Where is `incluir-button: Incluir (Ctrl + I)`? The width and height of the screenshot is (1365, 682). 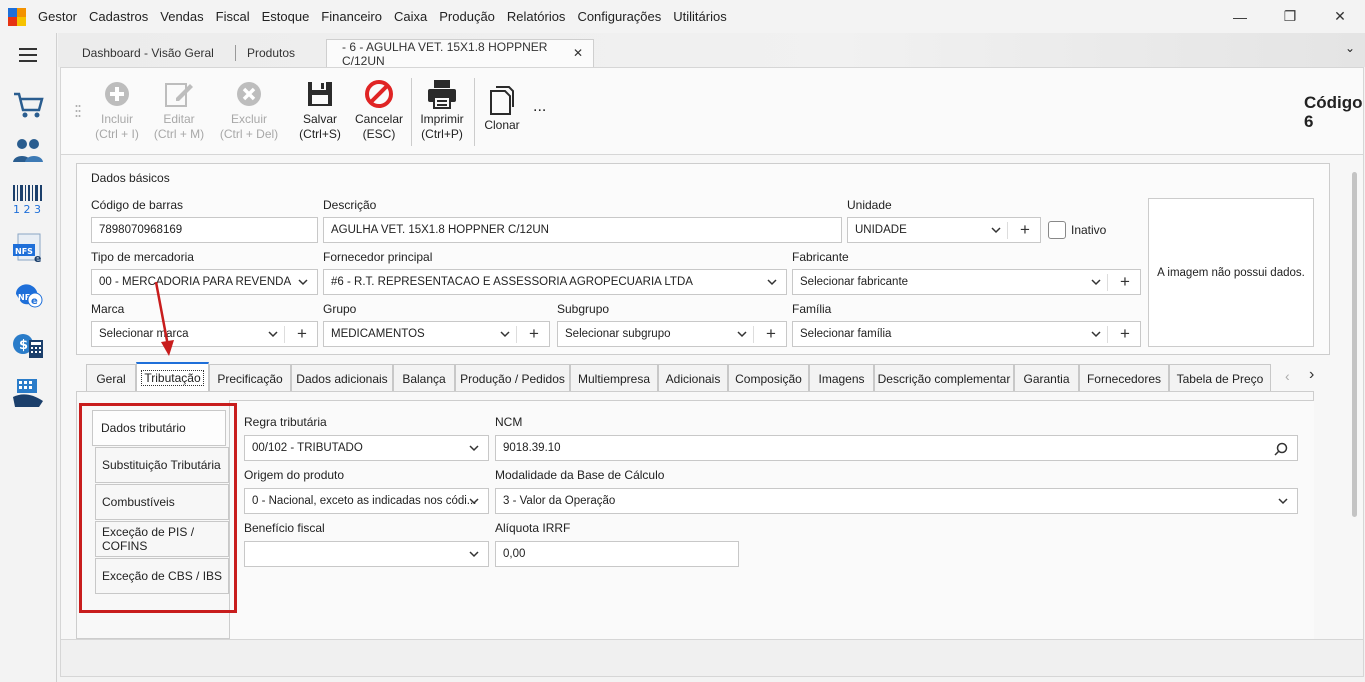
incluir-button: Incluir (Ctrl + I) is located at coordinates (117, 110).